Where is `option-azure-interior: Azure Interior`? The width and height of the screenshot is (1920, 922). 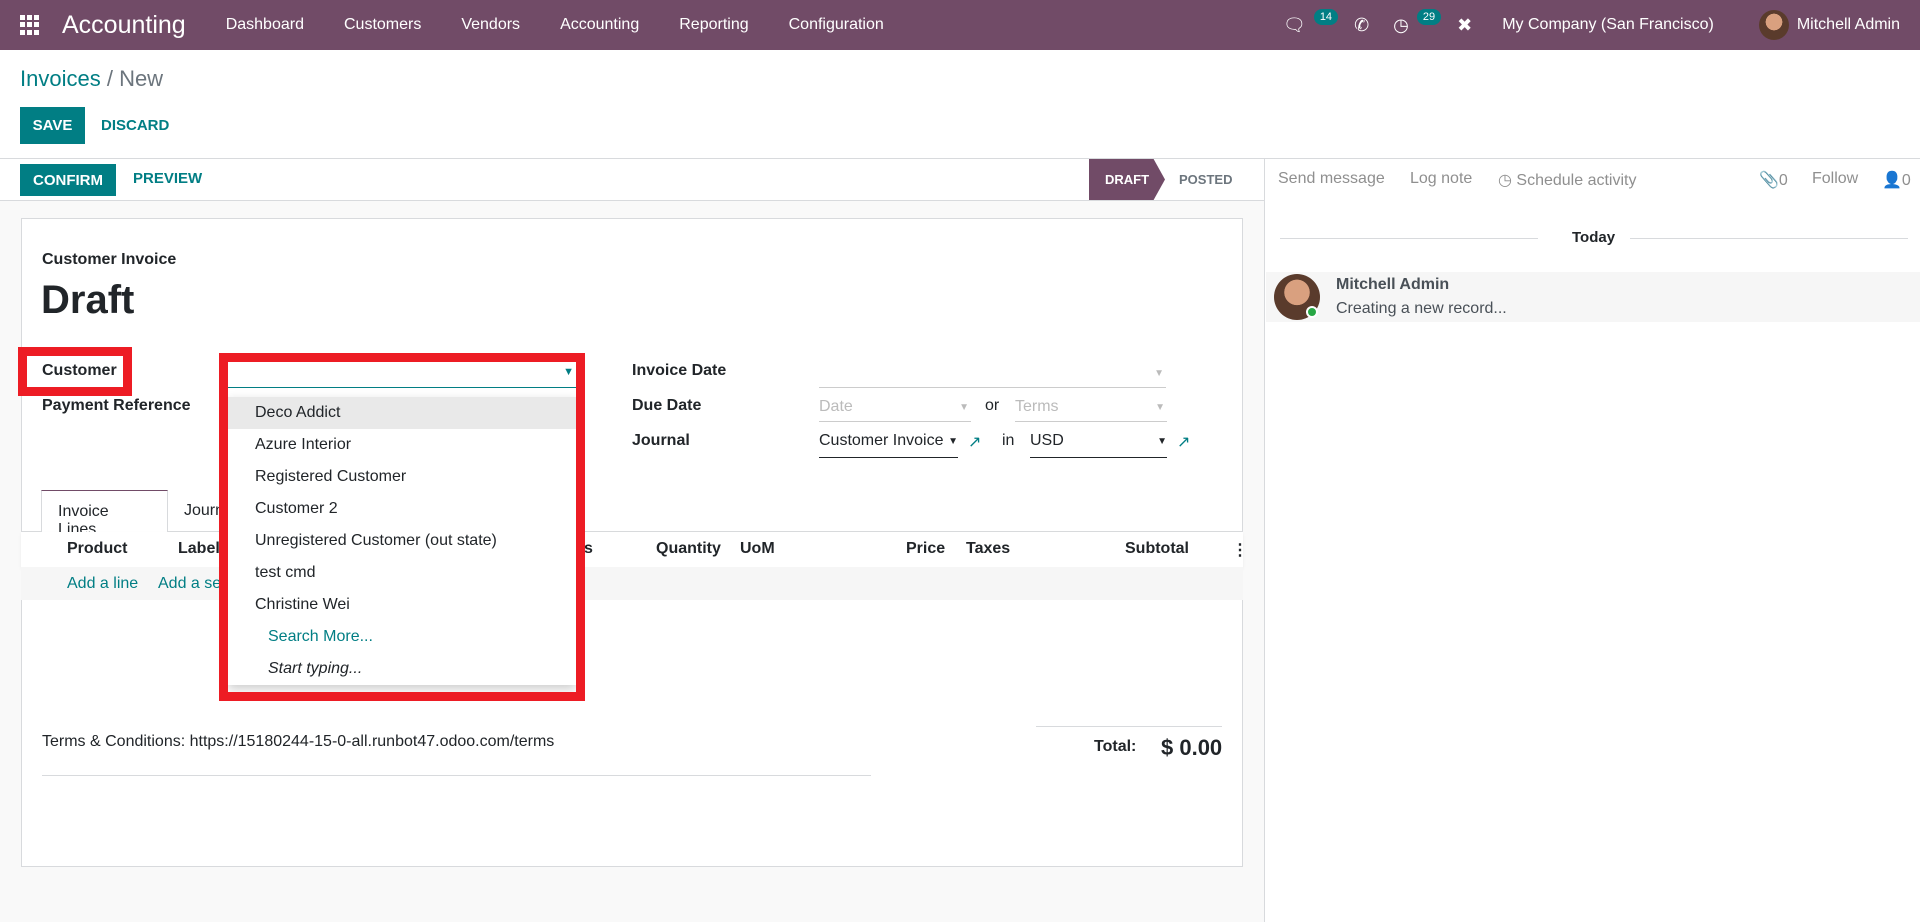
option-azure-interior: Azure Interior is located at coordinates (402, 445).